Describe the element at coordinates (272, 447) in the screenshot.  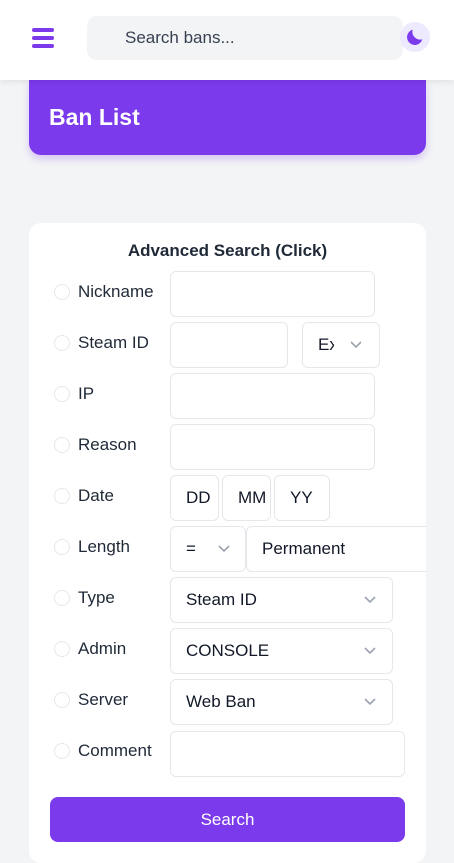
I see `reason-field` at that location.